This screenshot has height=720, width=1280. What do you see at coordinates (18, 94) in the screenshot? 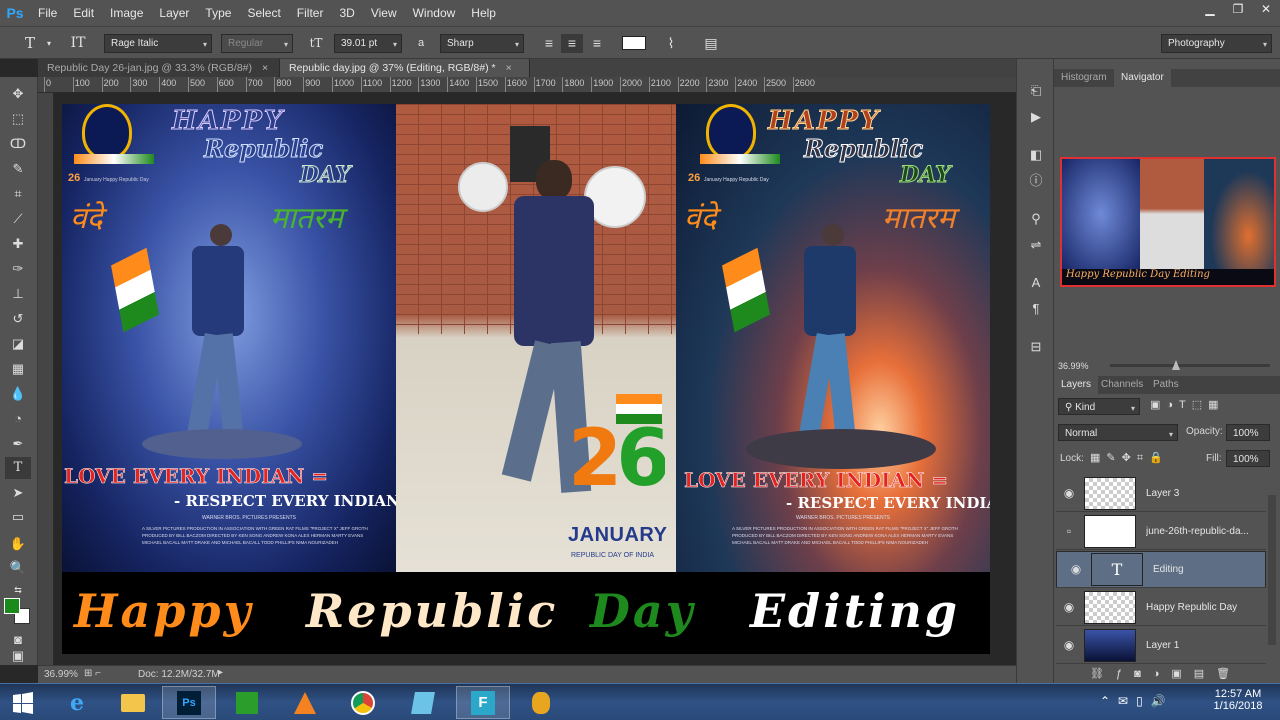
I see `move-tool-icon: ✥` at bounding box center [18, 94].